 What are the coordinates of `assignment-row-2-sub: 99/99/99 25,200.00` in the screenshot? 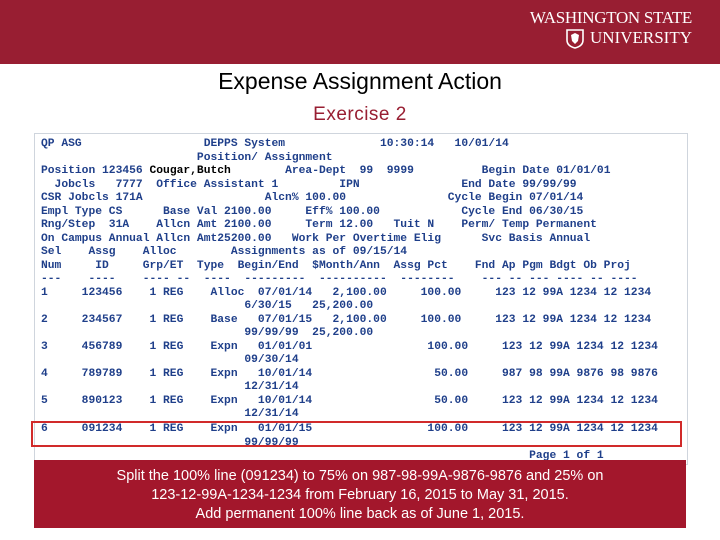 It's located at (207, 333).